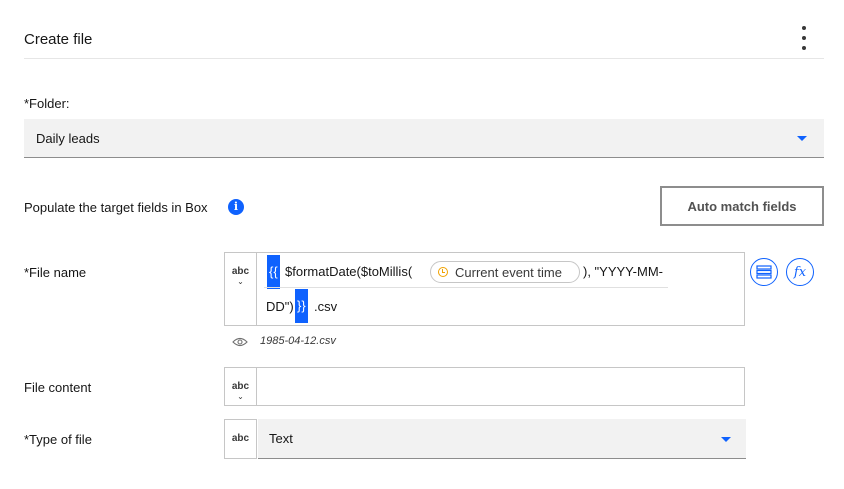 This screenshot has width=844, height=489. Describe the element at coordinates (508, 272) in the screenshot. I see `token-label: Current event time` at that location.